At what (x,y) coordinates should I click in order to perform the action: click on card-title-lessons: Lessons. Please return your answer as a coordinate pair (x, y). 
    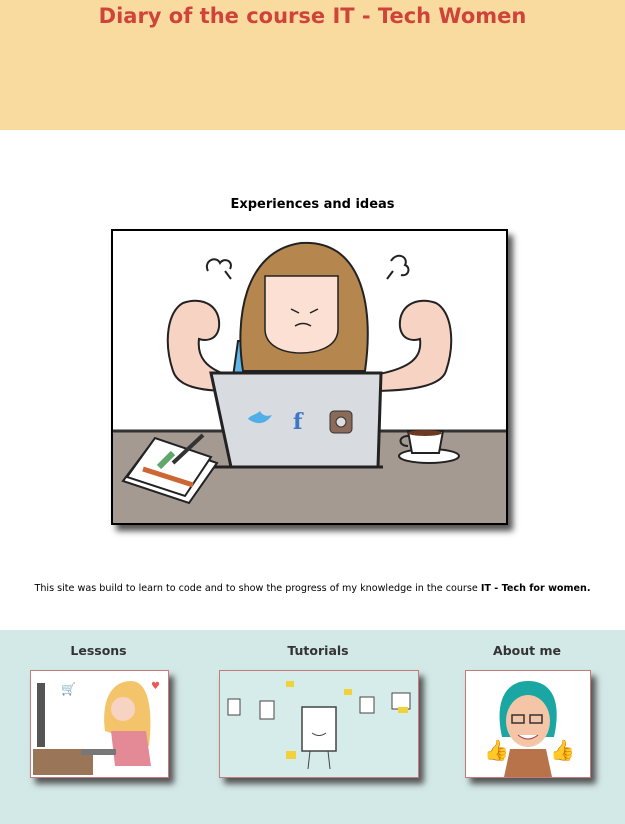
    Looking at the image, I should click on (98, 650).